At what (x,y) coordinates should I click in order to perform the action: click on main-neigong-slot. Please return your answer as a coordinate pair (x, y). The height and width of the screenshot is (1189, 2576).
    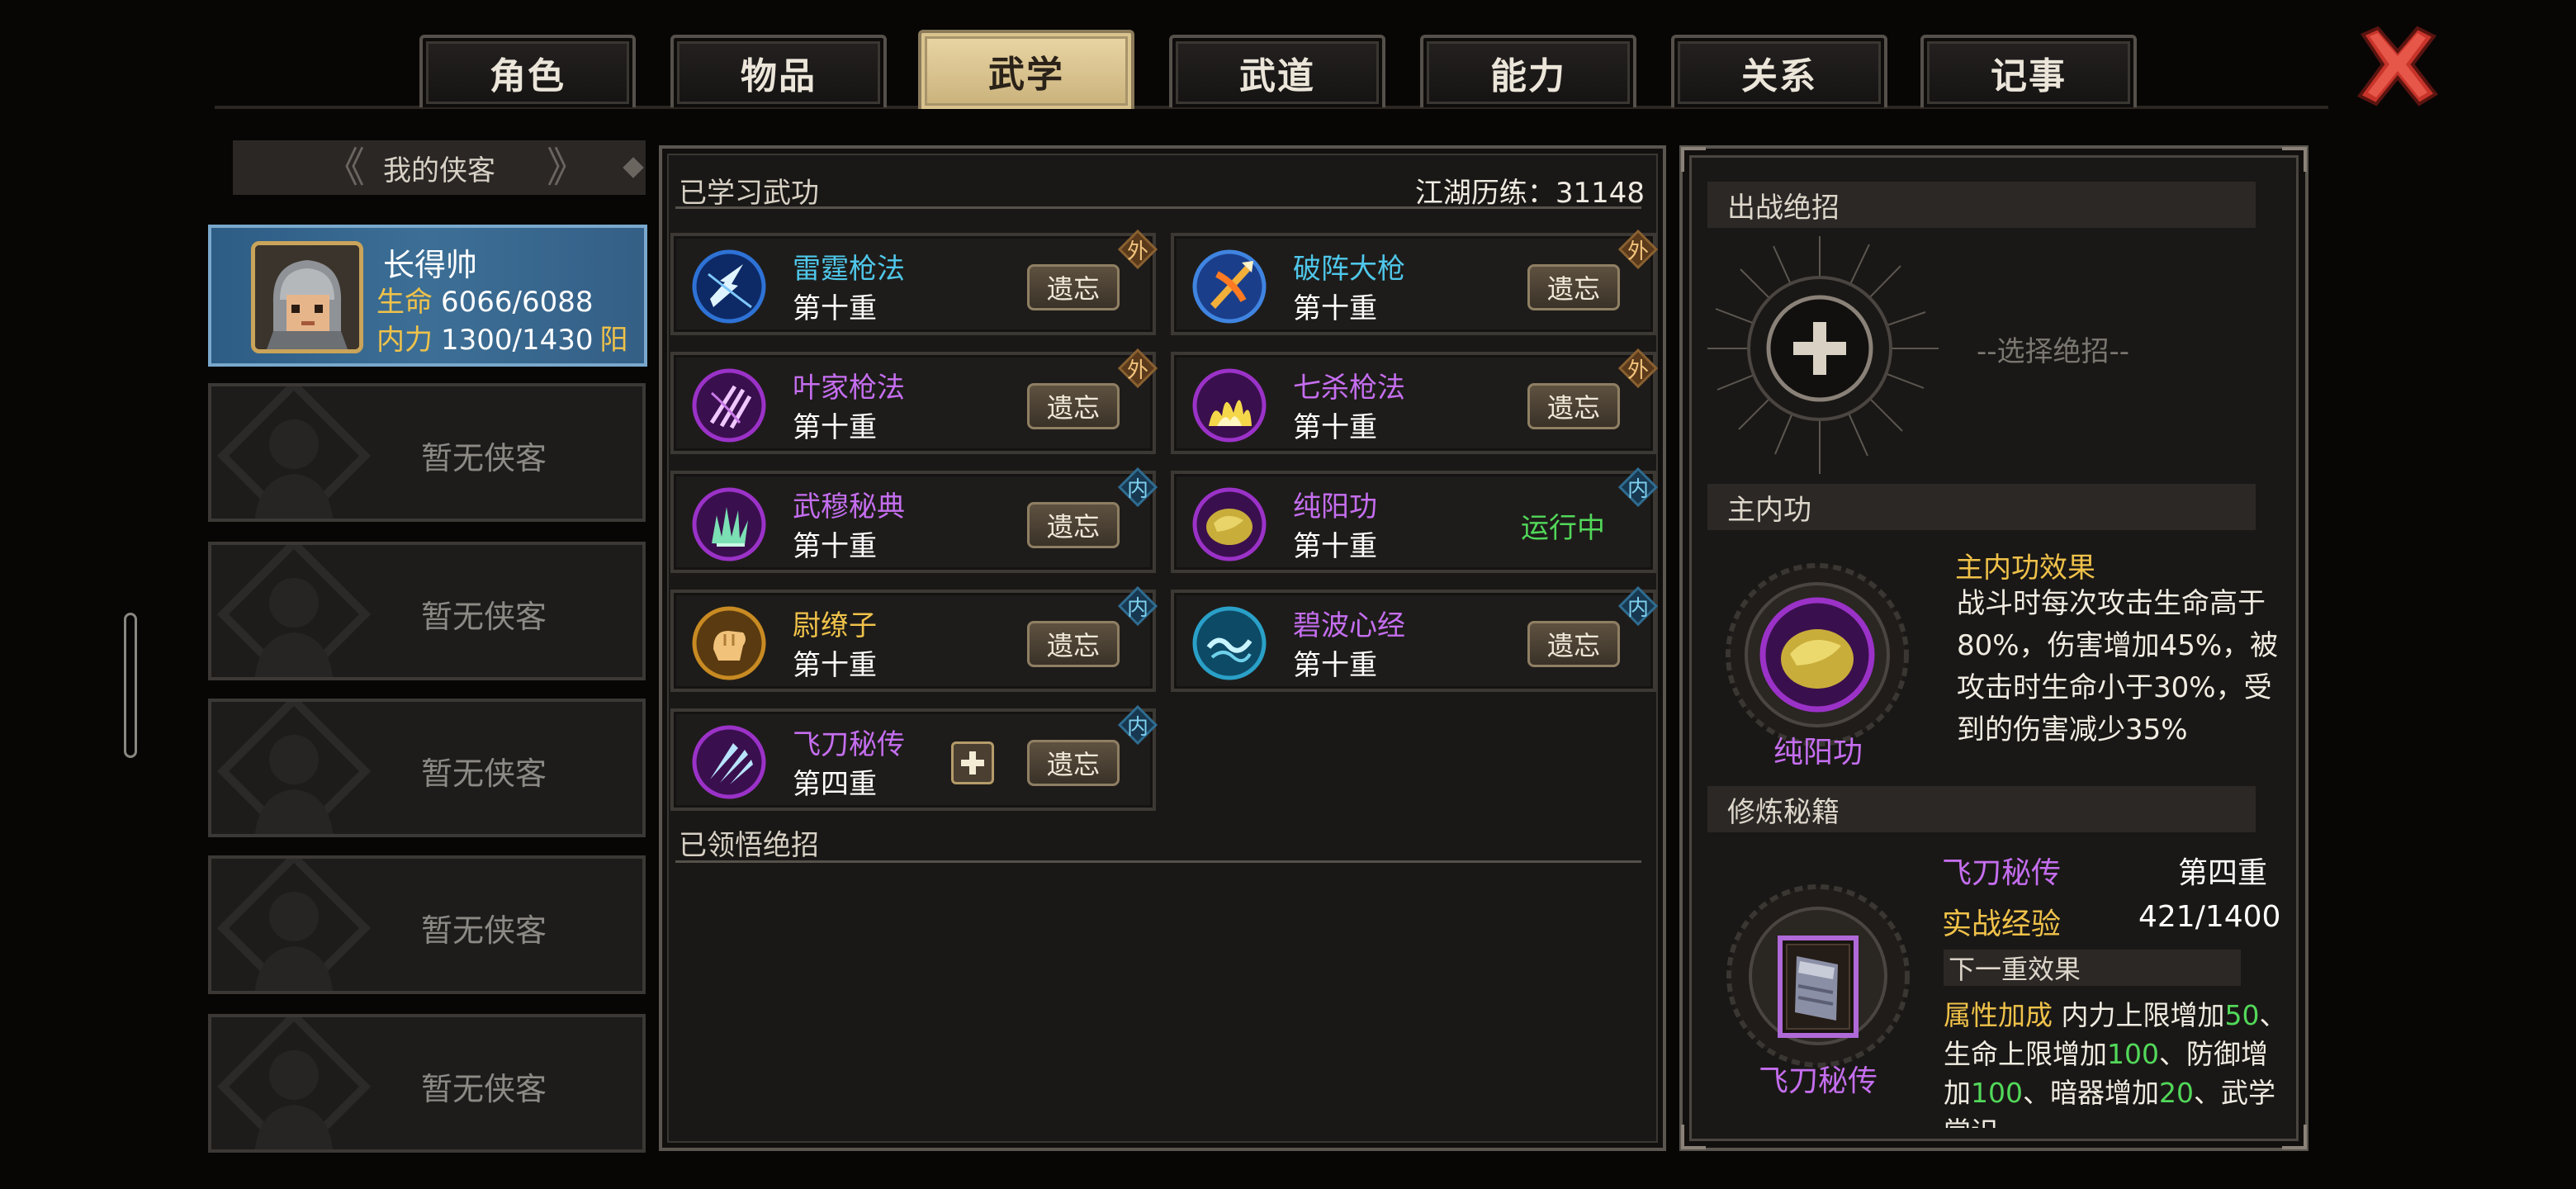
    Looking at the image, I should click on (1817, 654).